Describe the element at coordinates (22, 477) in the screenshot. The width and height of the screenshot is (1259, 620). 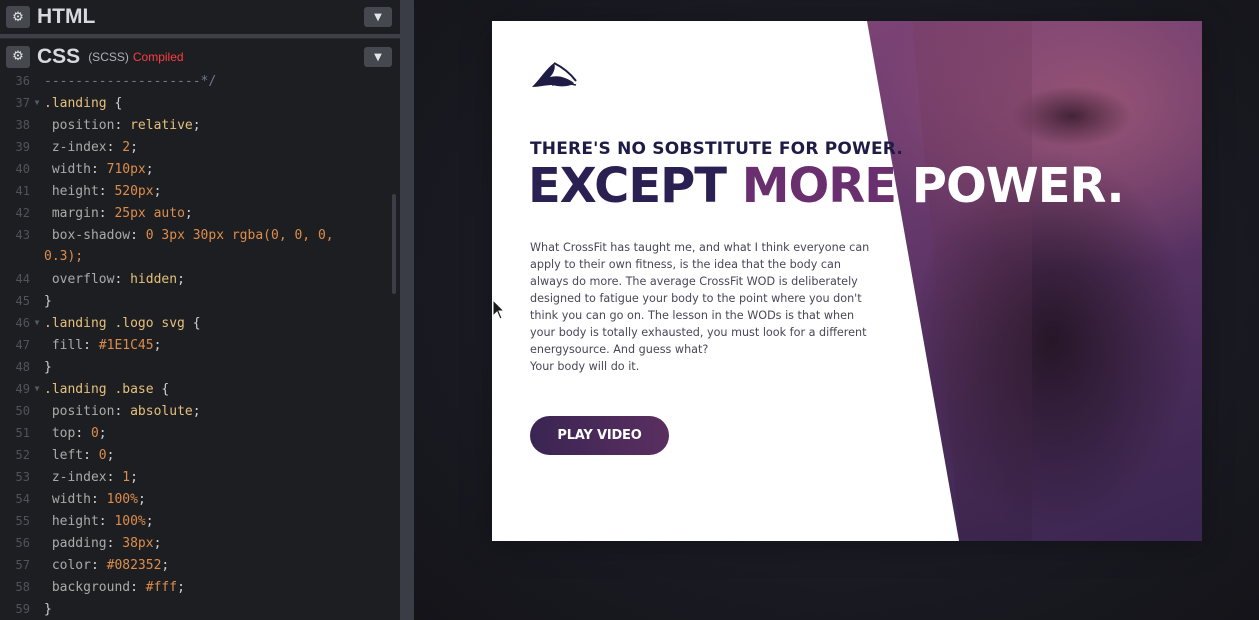
I see `line-number: 53` at that location.